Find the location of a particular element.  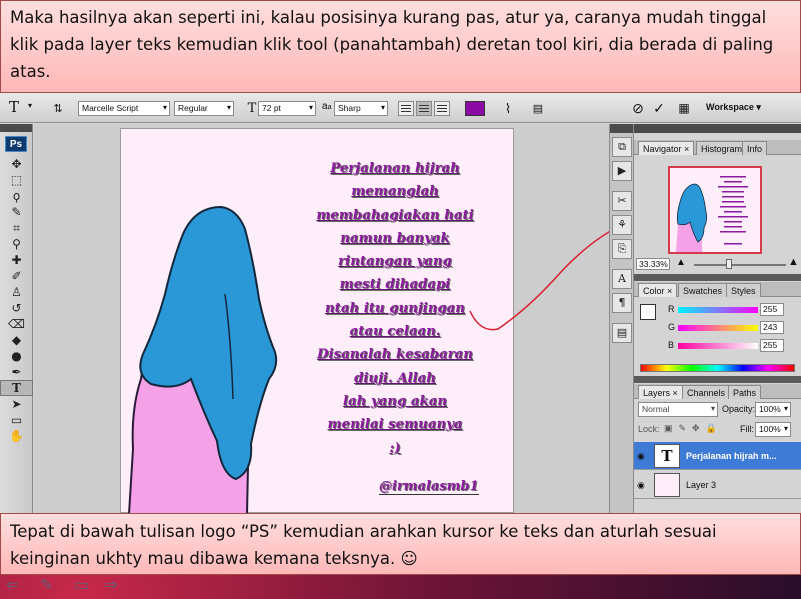

tab-navigator-label: Navigator is located at coordinates (662, 149).